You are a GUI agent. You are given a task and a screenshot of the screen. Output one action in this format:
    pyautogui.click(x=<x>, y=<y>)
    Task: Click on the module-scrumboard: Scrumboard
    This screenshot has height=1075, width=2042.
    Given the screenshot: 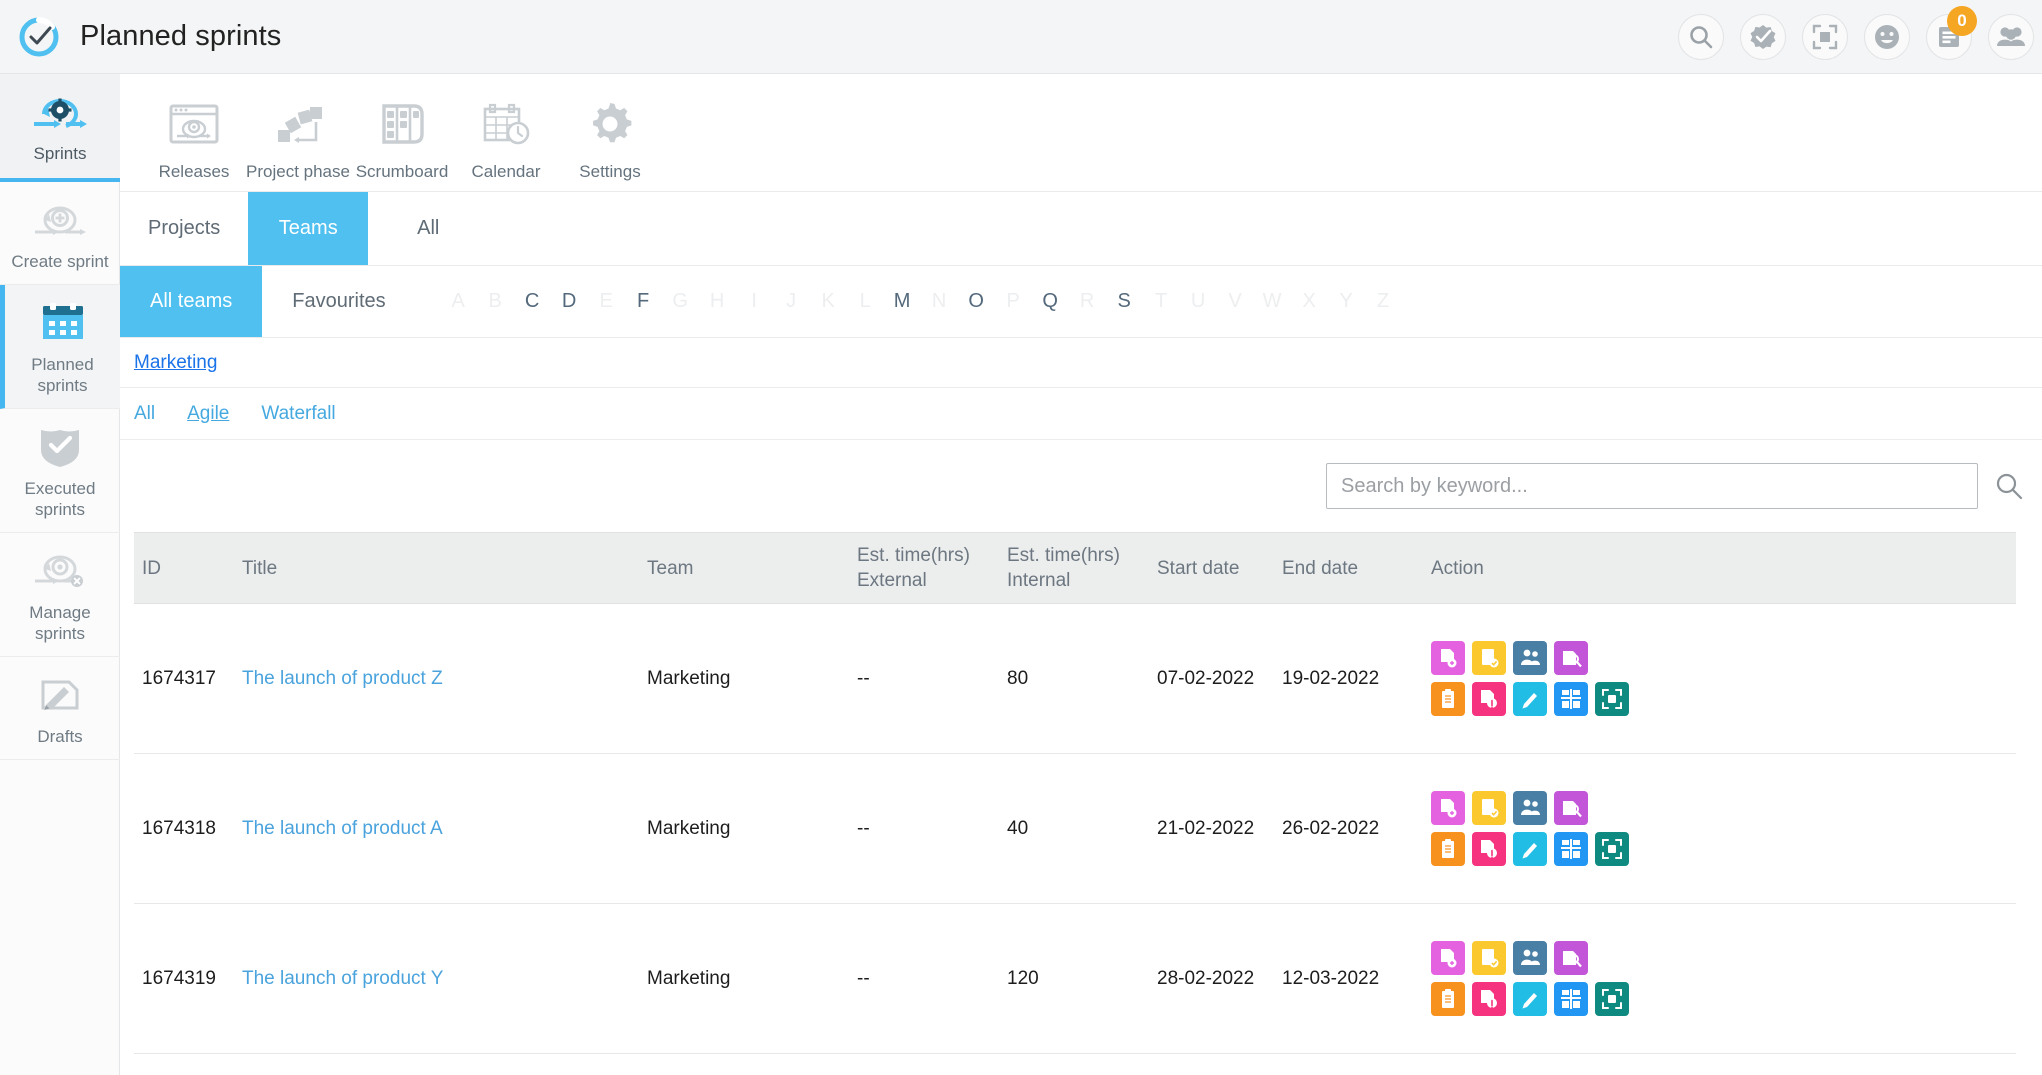 What is the action you would take?
    pyautogui.click(x=402, y=137)
    